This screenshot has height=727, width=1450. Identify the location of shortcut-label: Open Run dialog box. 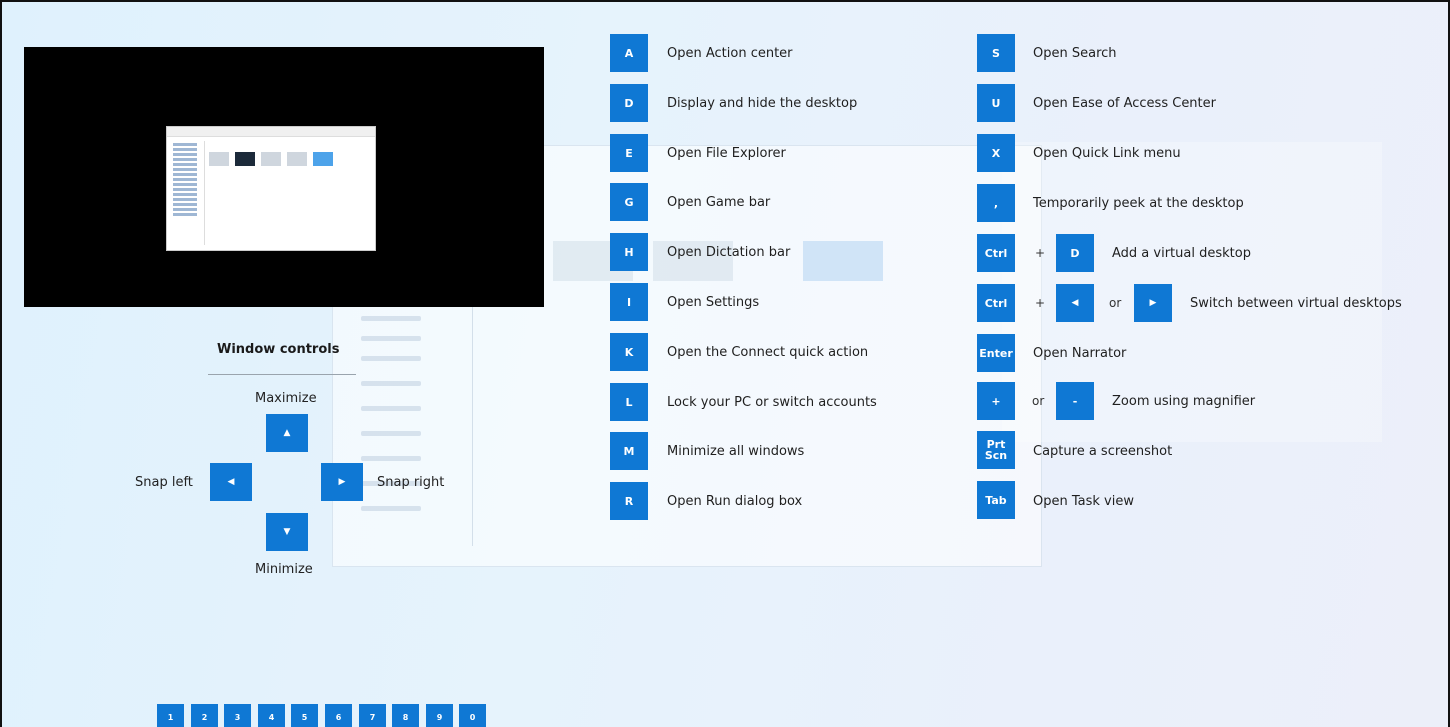
(735, 501).